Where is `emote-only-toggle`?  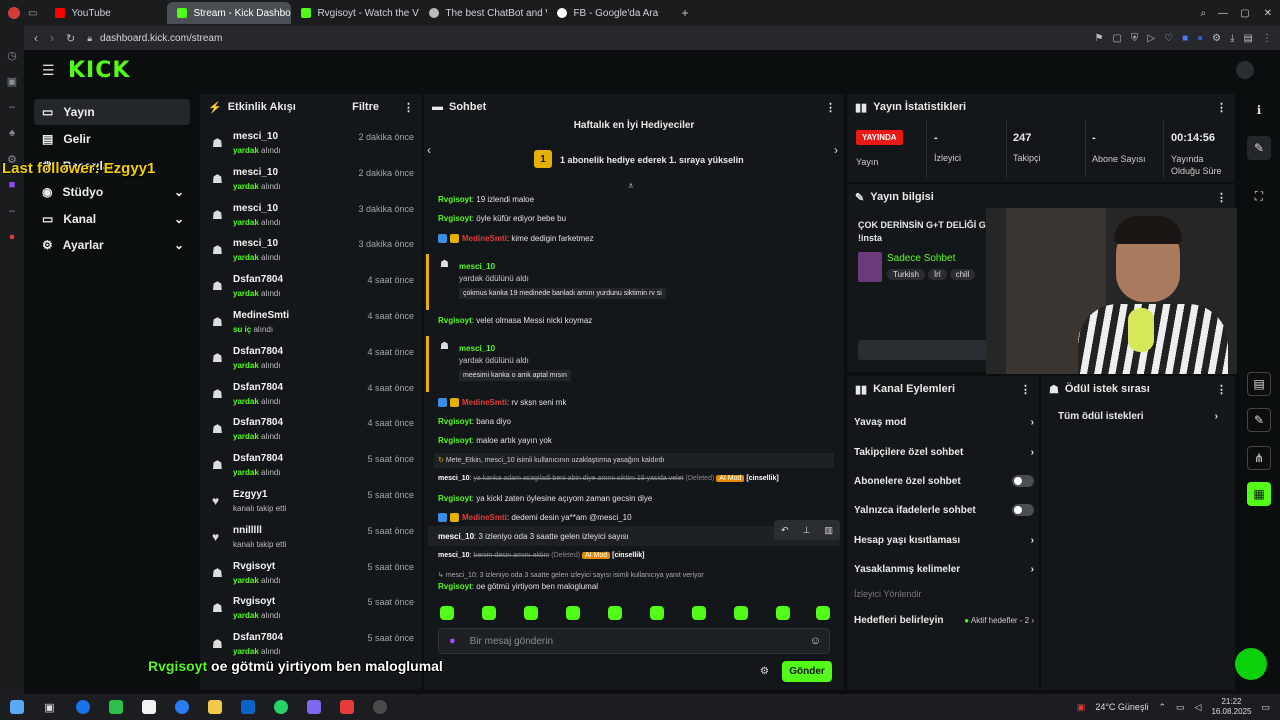 emote-only-toggle is located at coordinates (1023, 510).